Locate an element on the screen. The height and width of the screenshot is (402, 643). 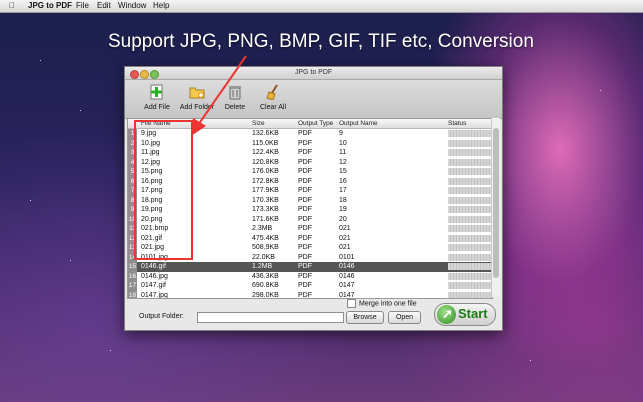
highlight-arrow-icon is located at coordinates (219, 95).